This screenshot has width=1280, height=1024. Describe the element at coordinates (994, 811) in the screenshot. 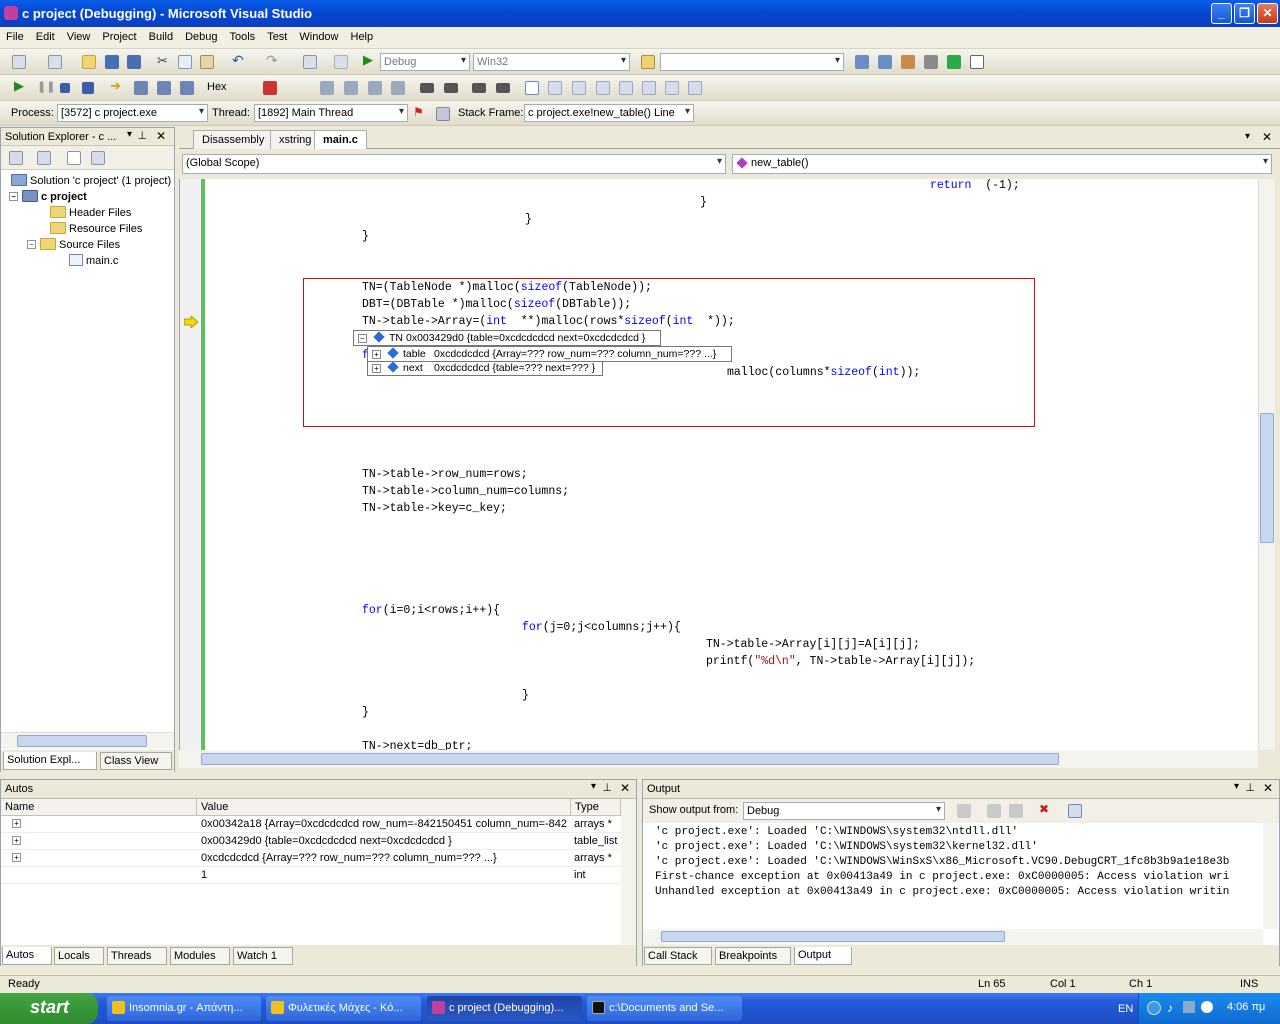

I see `prev-message-icon` at that location.